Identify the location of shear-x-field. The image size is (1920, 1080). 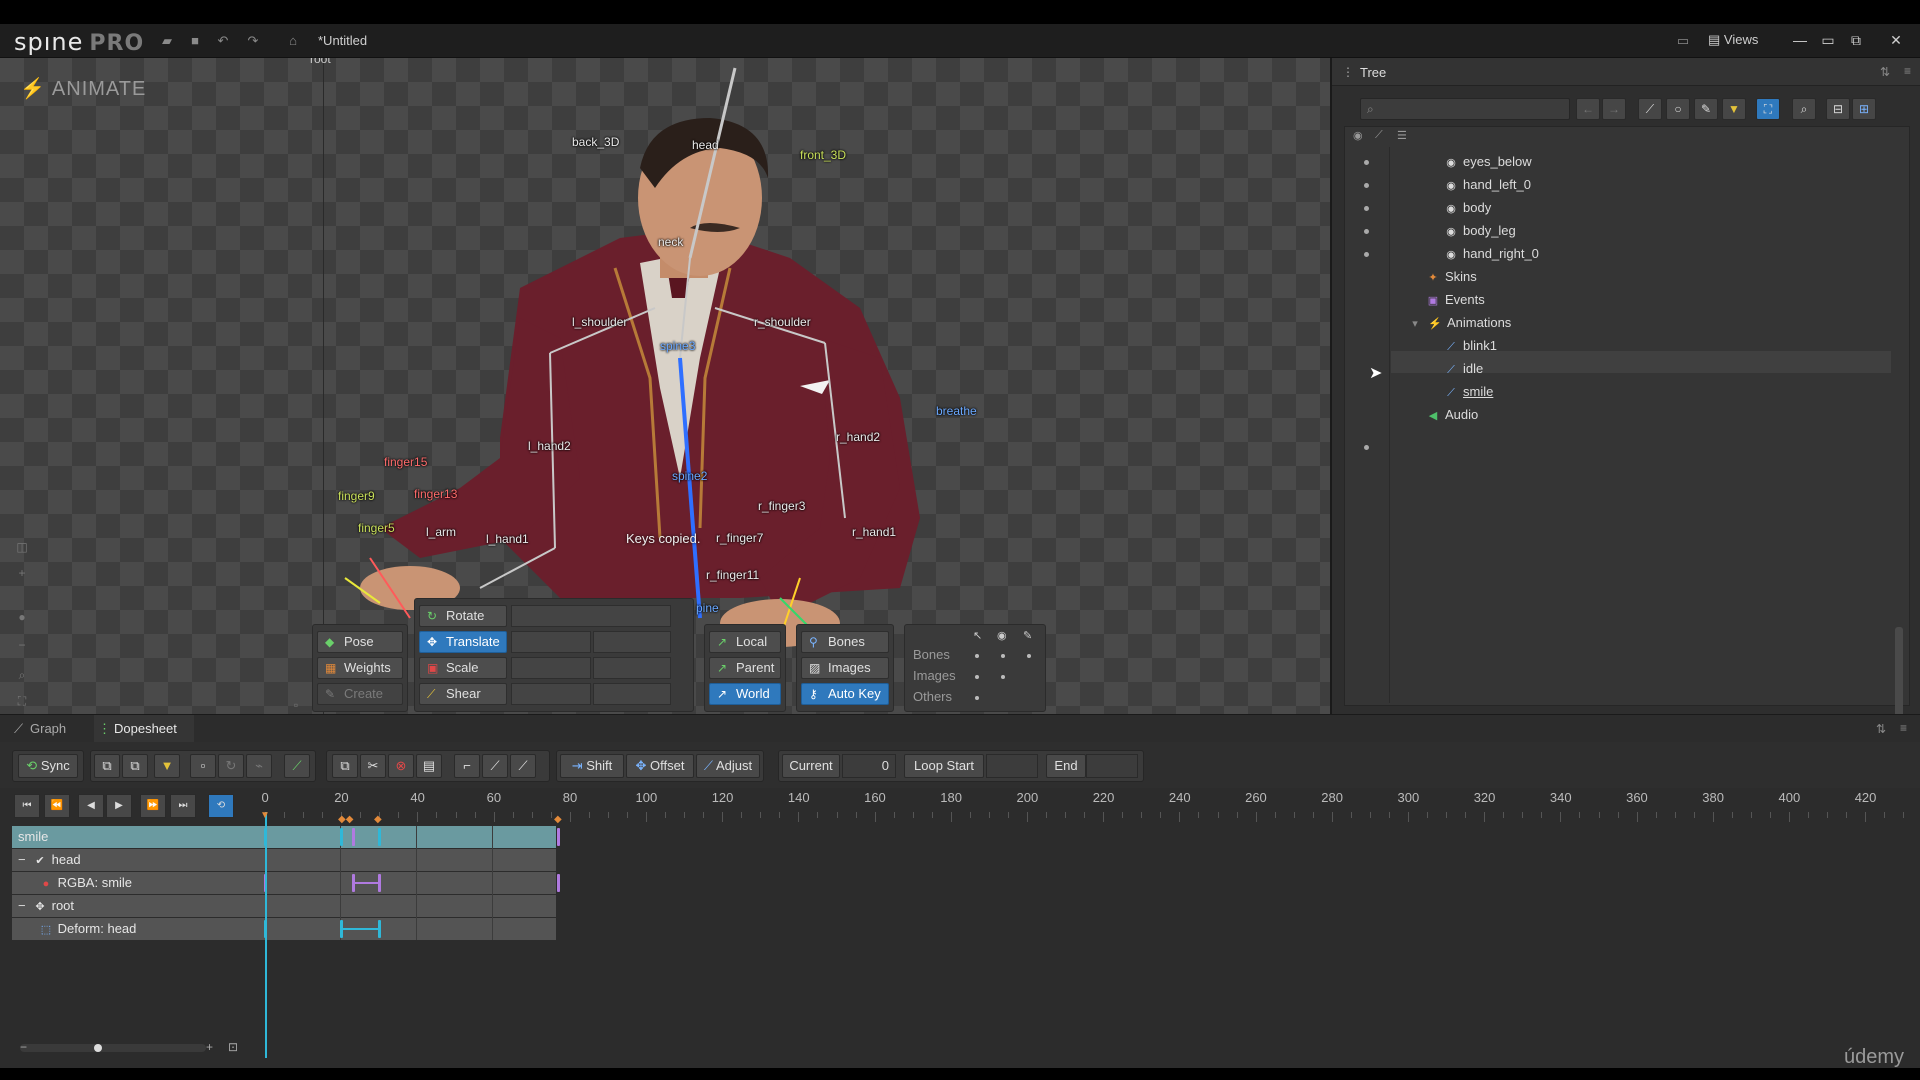
(551, 694).